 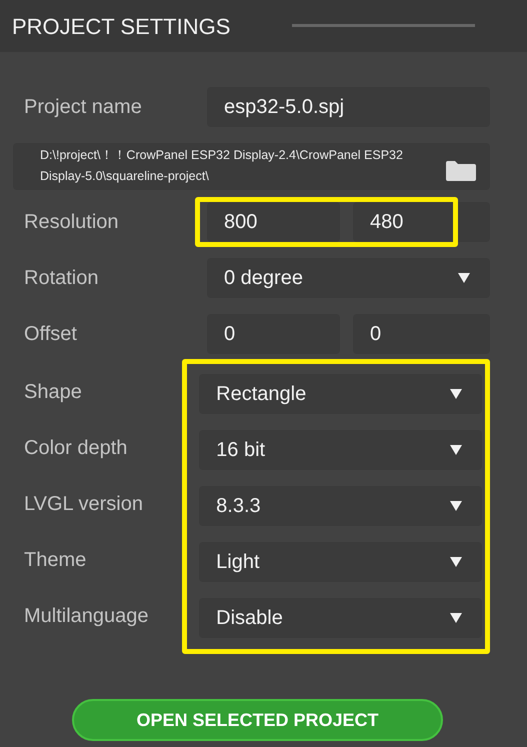 What do you see at coordinates (238, 562) in the screenshot?
I see `dropdown-value: Light` at bounding box center [238, 562].